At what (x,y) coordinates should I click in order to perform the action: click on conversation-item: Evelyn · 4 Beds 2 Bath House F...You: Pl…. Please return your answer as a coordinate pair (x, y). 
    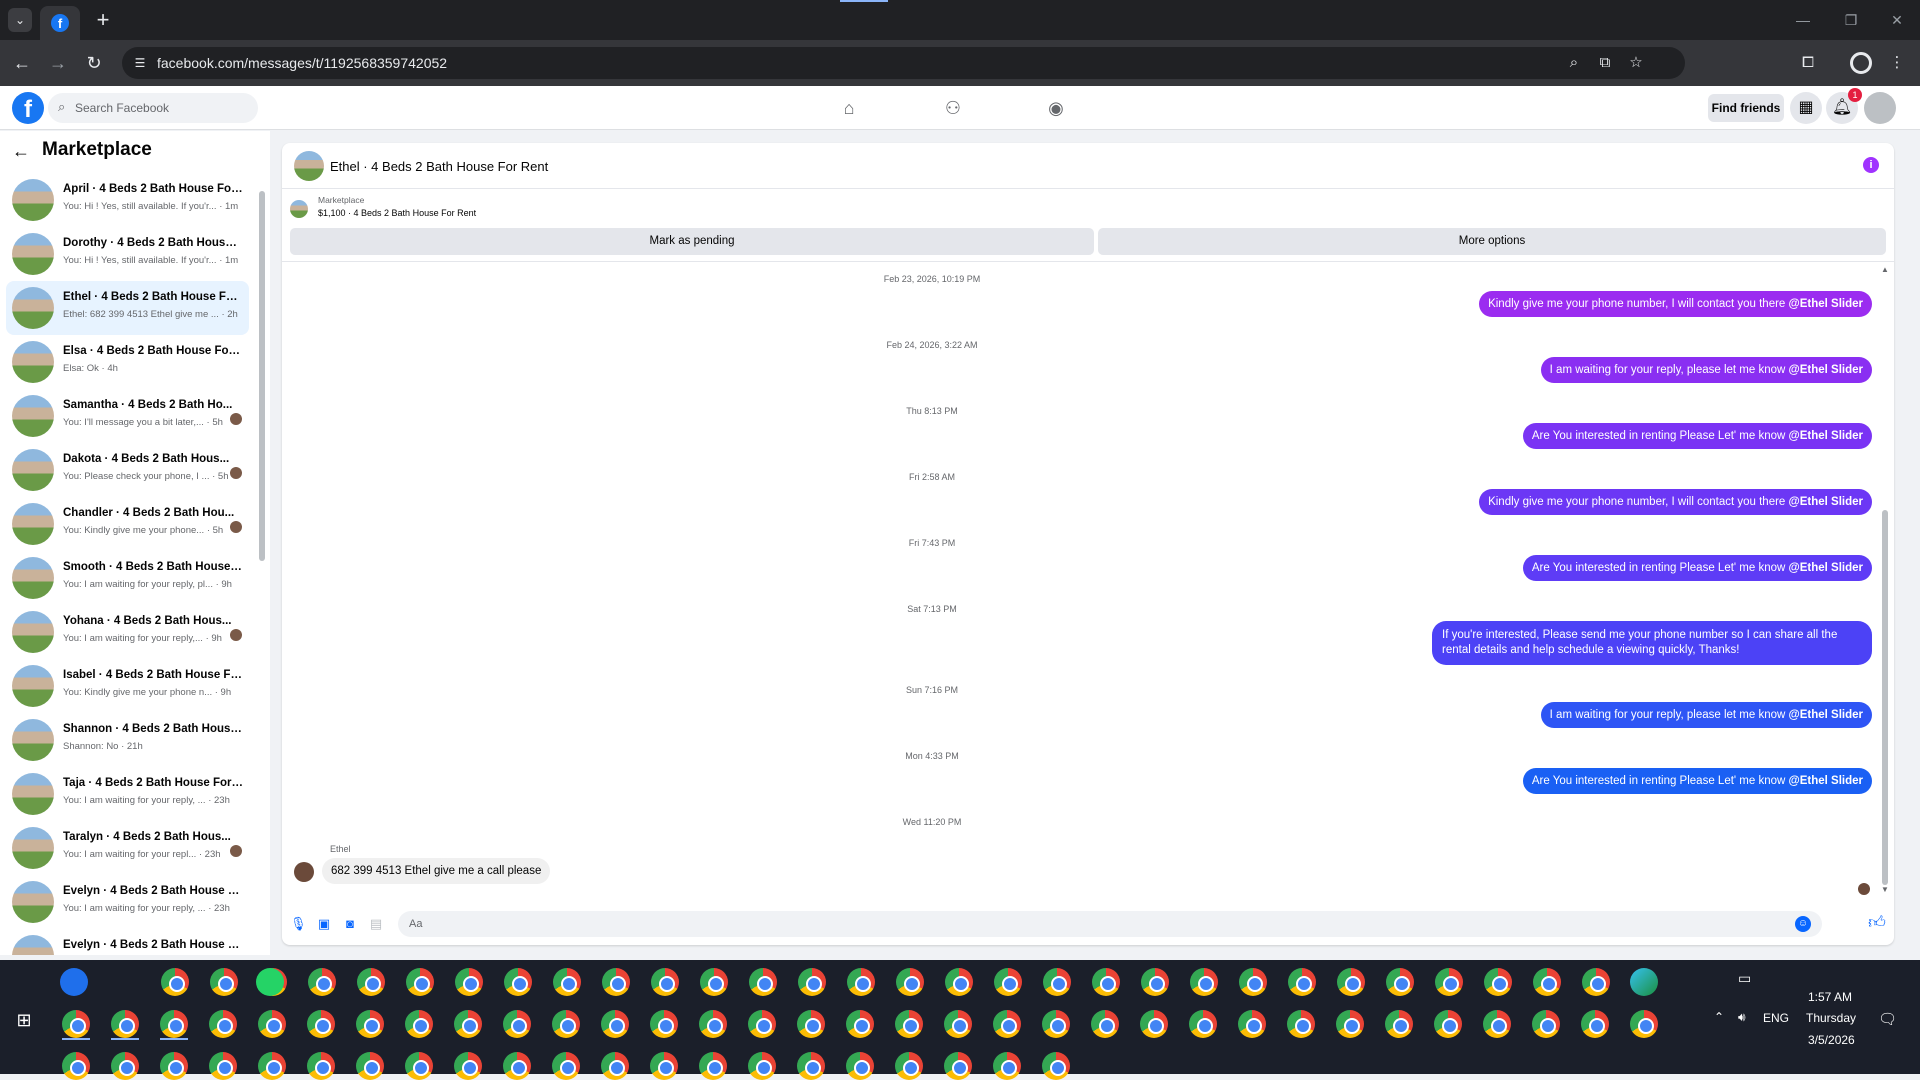
    Looking at the image, I should click on (127, 942).